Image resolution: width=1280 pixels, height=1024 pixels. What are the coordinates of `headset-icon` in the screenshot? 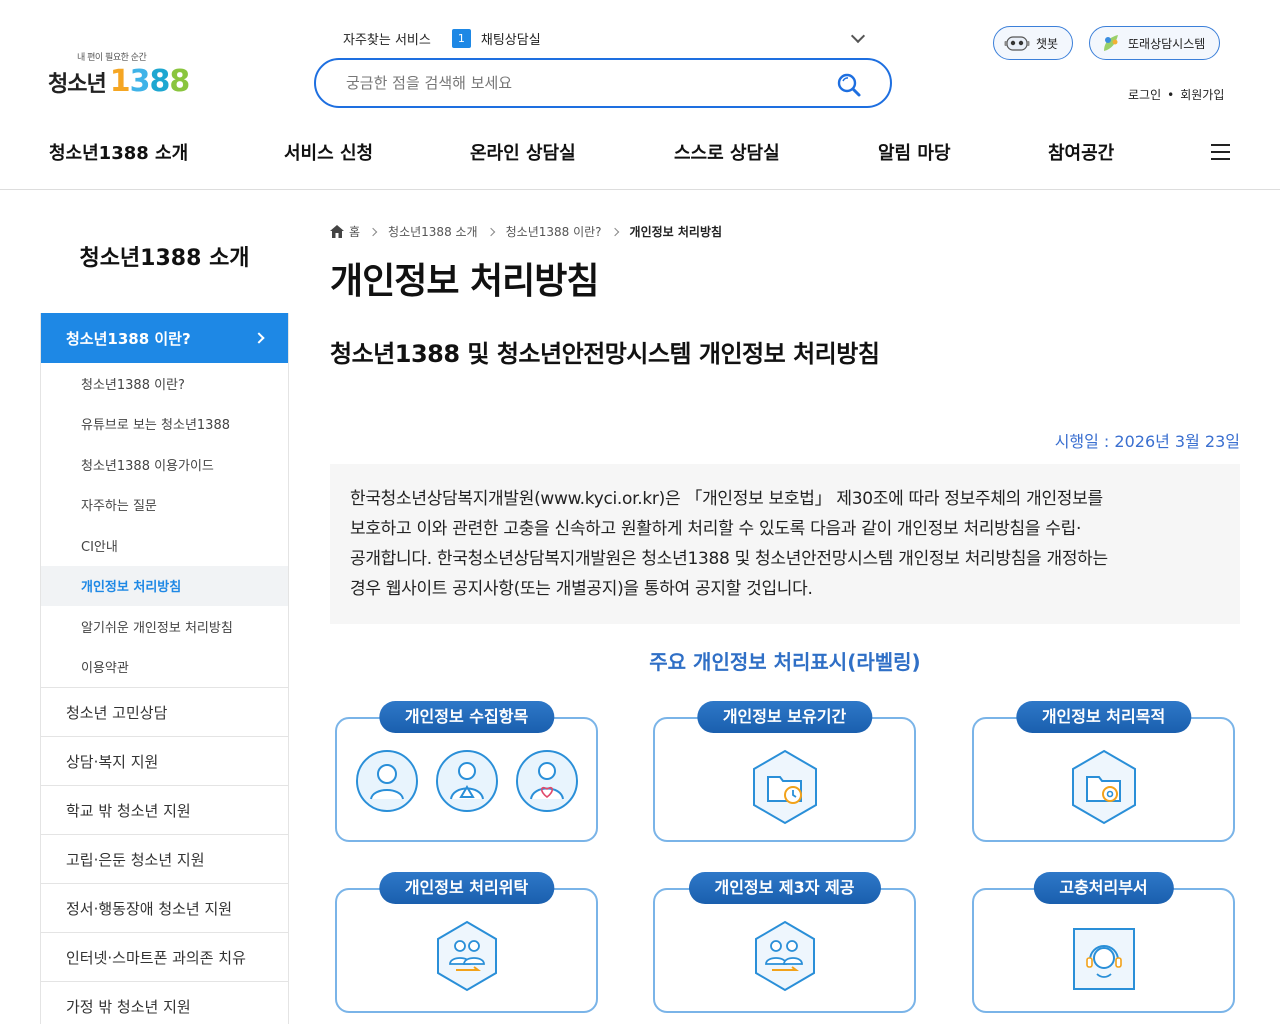 It's located at (1103, 959).